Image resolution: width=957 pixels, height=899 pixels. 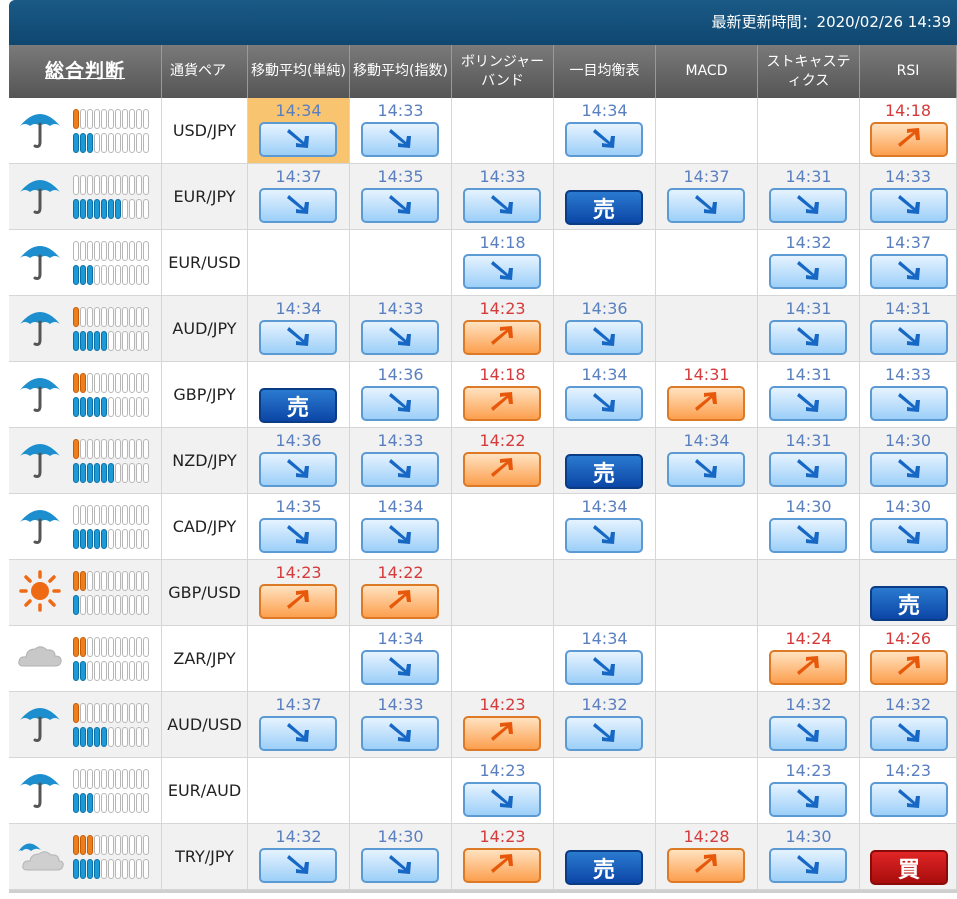 I want to click on currency-pair: EUR/AUD, so click(x=205, y=791).